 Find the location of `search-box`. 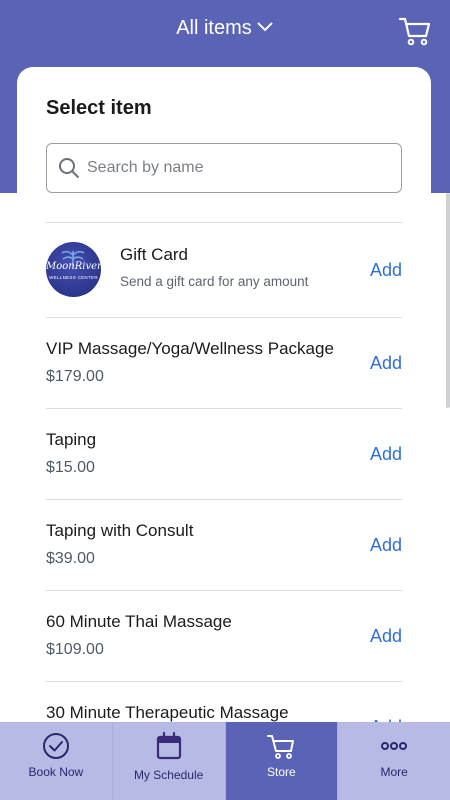

search-box is located at coordinates (224, 168).